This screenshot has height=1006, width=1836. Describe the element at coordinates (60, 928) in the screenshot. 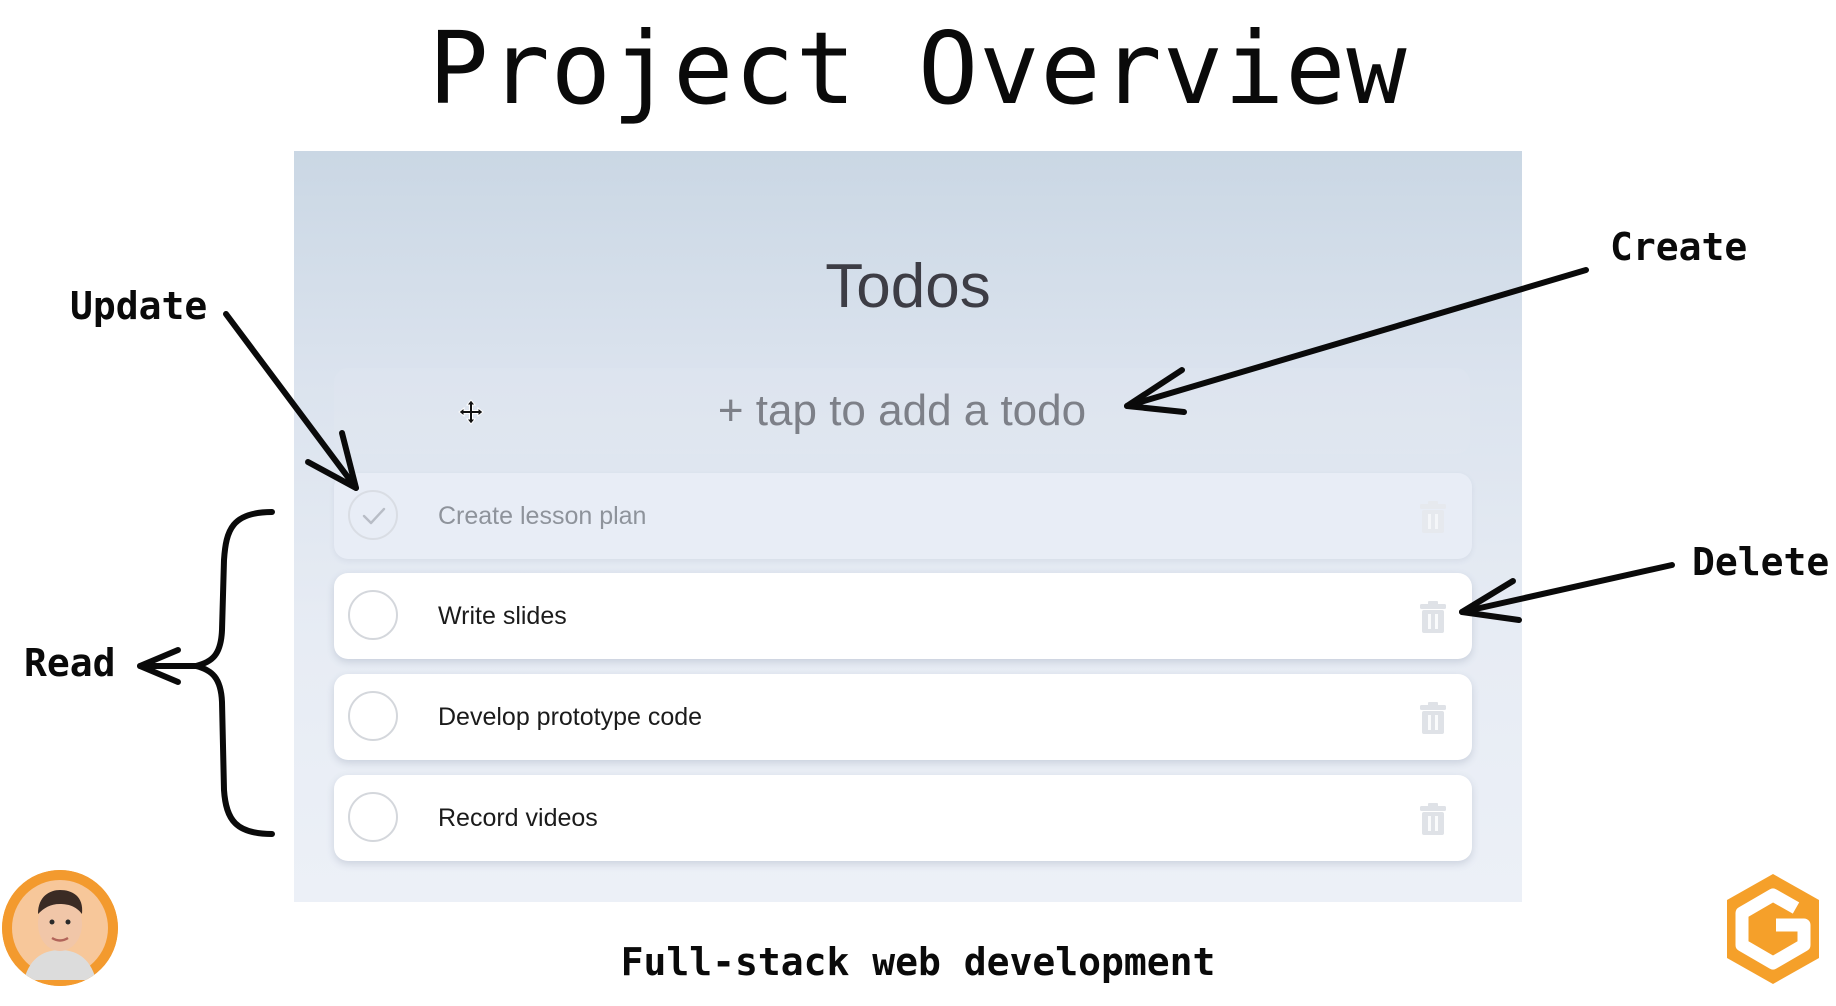

I see `presenter-avatar` at that location.